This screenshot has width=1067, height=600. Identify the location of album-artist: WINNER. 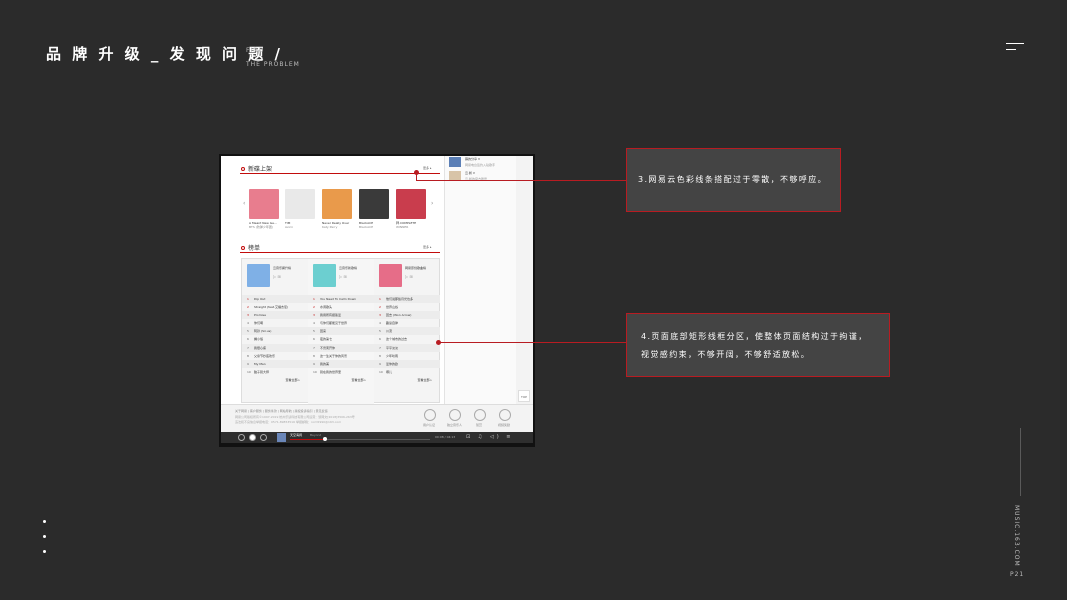
(413, 227).